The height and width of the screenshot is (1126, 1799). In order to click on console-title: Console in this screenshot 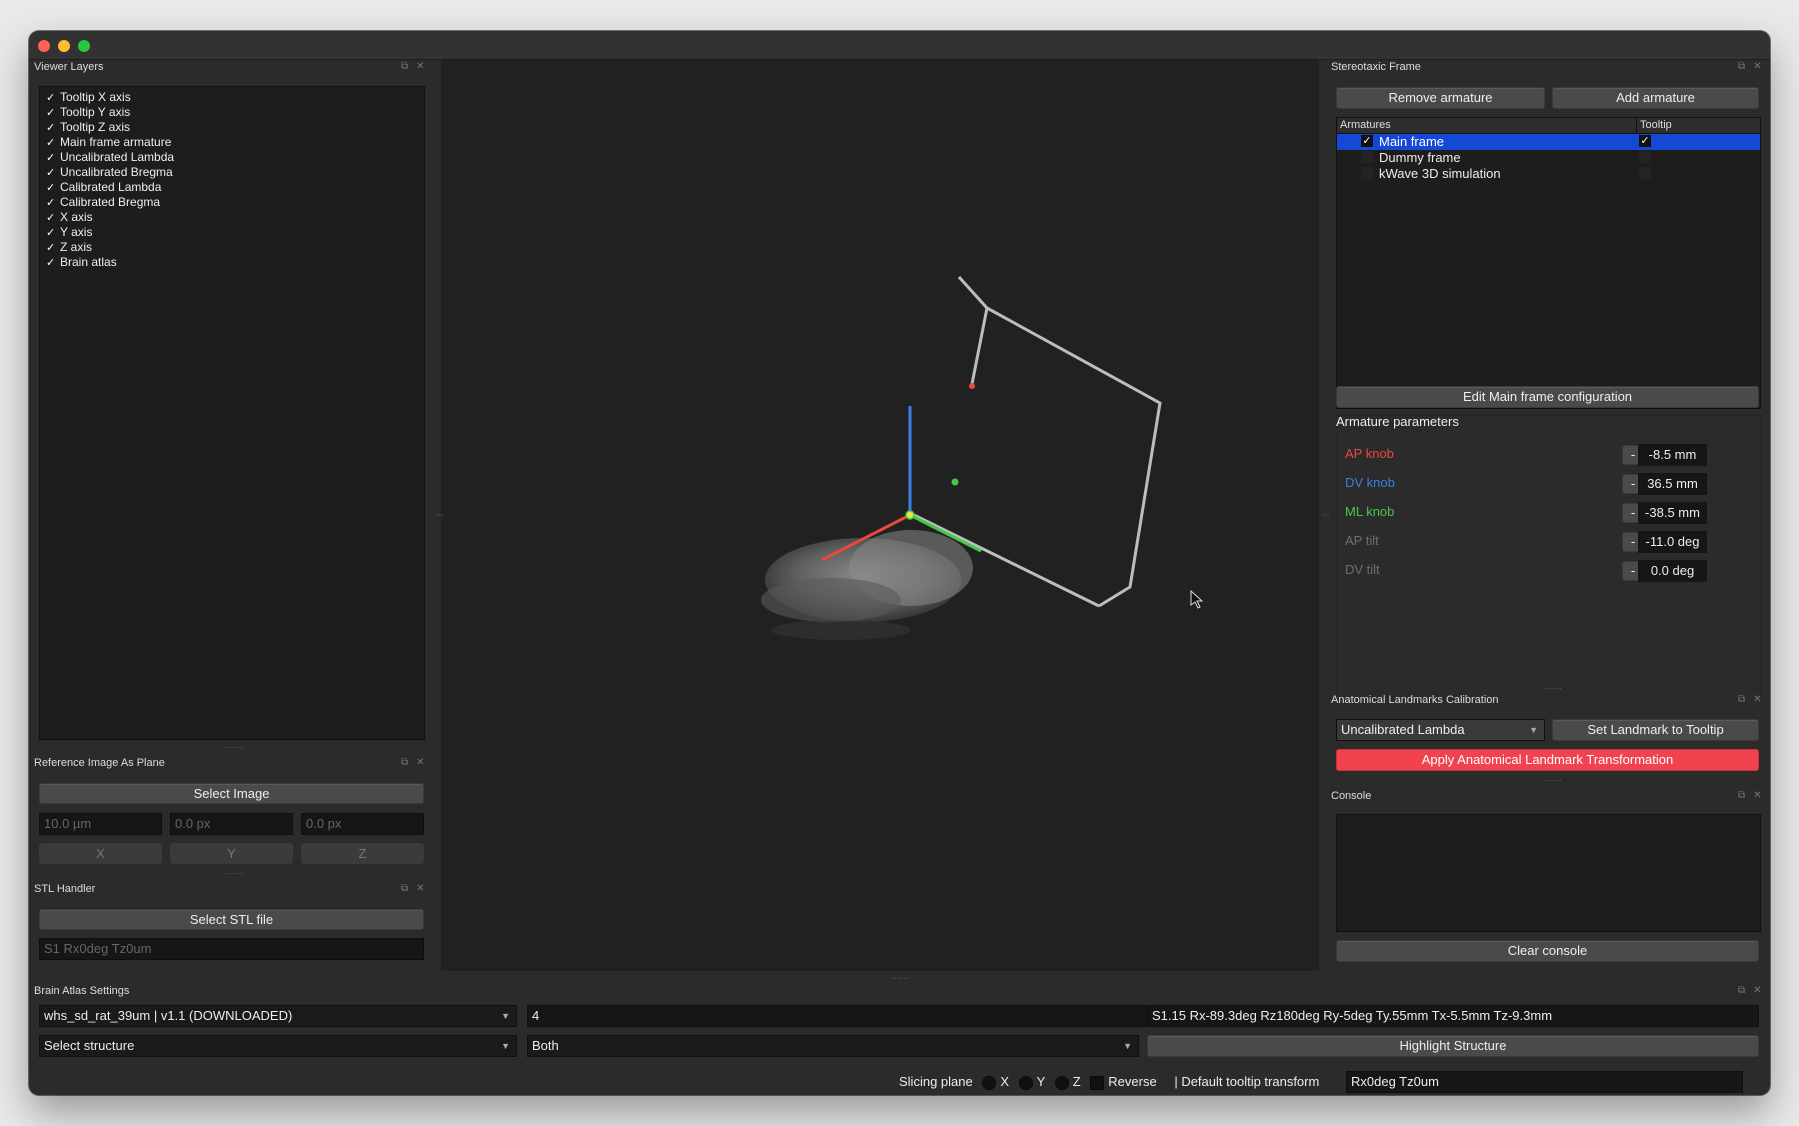, I will do `click(1351, 796)`.